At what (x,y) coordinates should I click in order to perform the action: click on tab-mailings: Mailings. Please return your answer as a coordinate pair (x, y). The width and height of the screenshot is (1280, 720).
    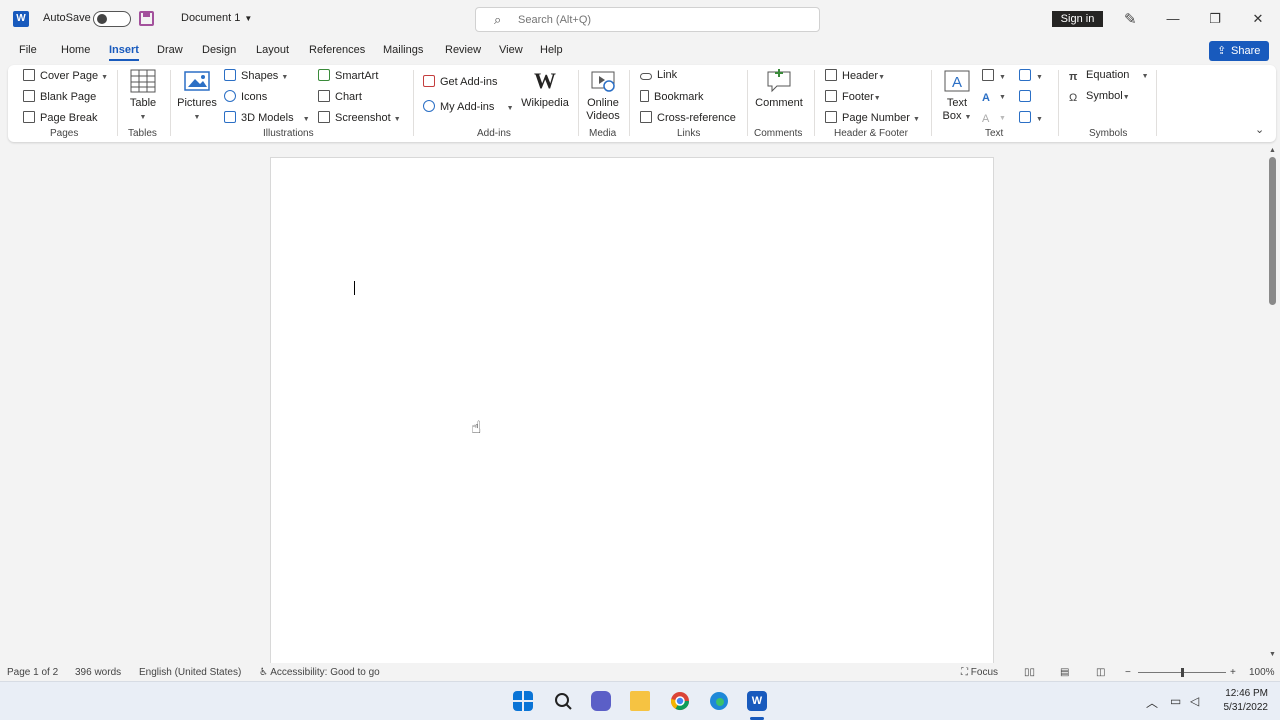
    Looking at the image, I should click on (403, 50).